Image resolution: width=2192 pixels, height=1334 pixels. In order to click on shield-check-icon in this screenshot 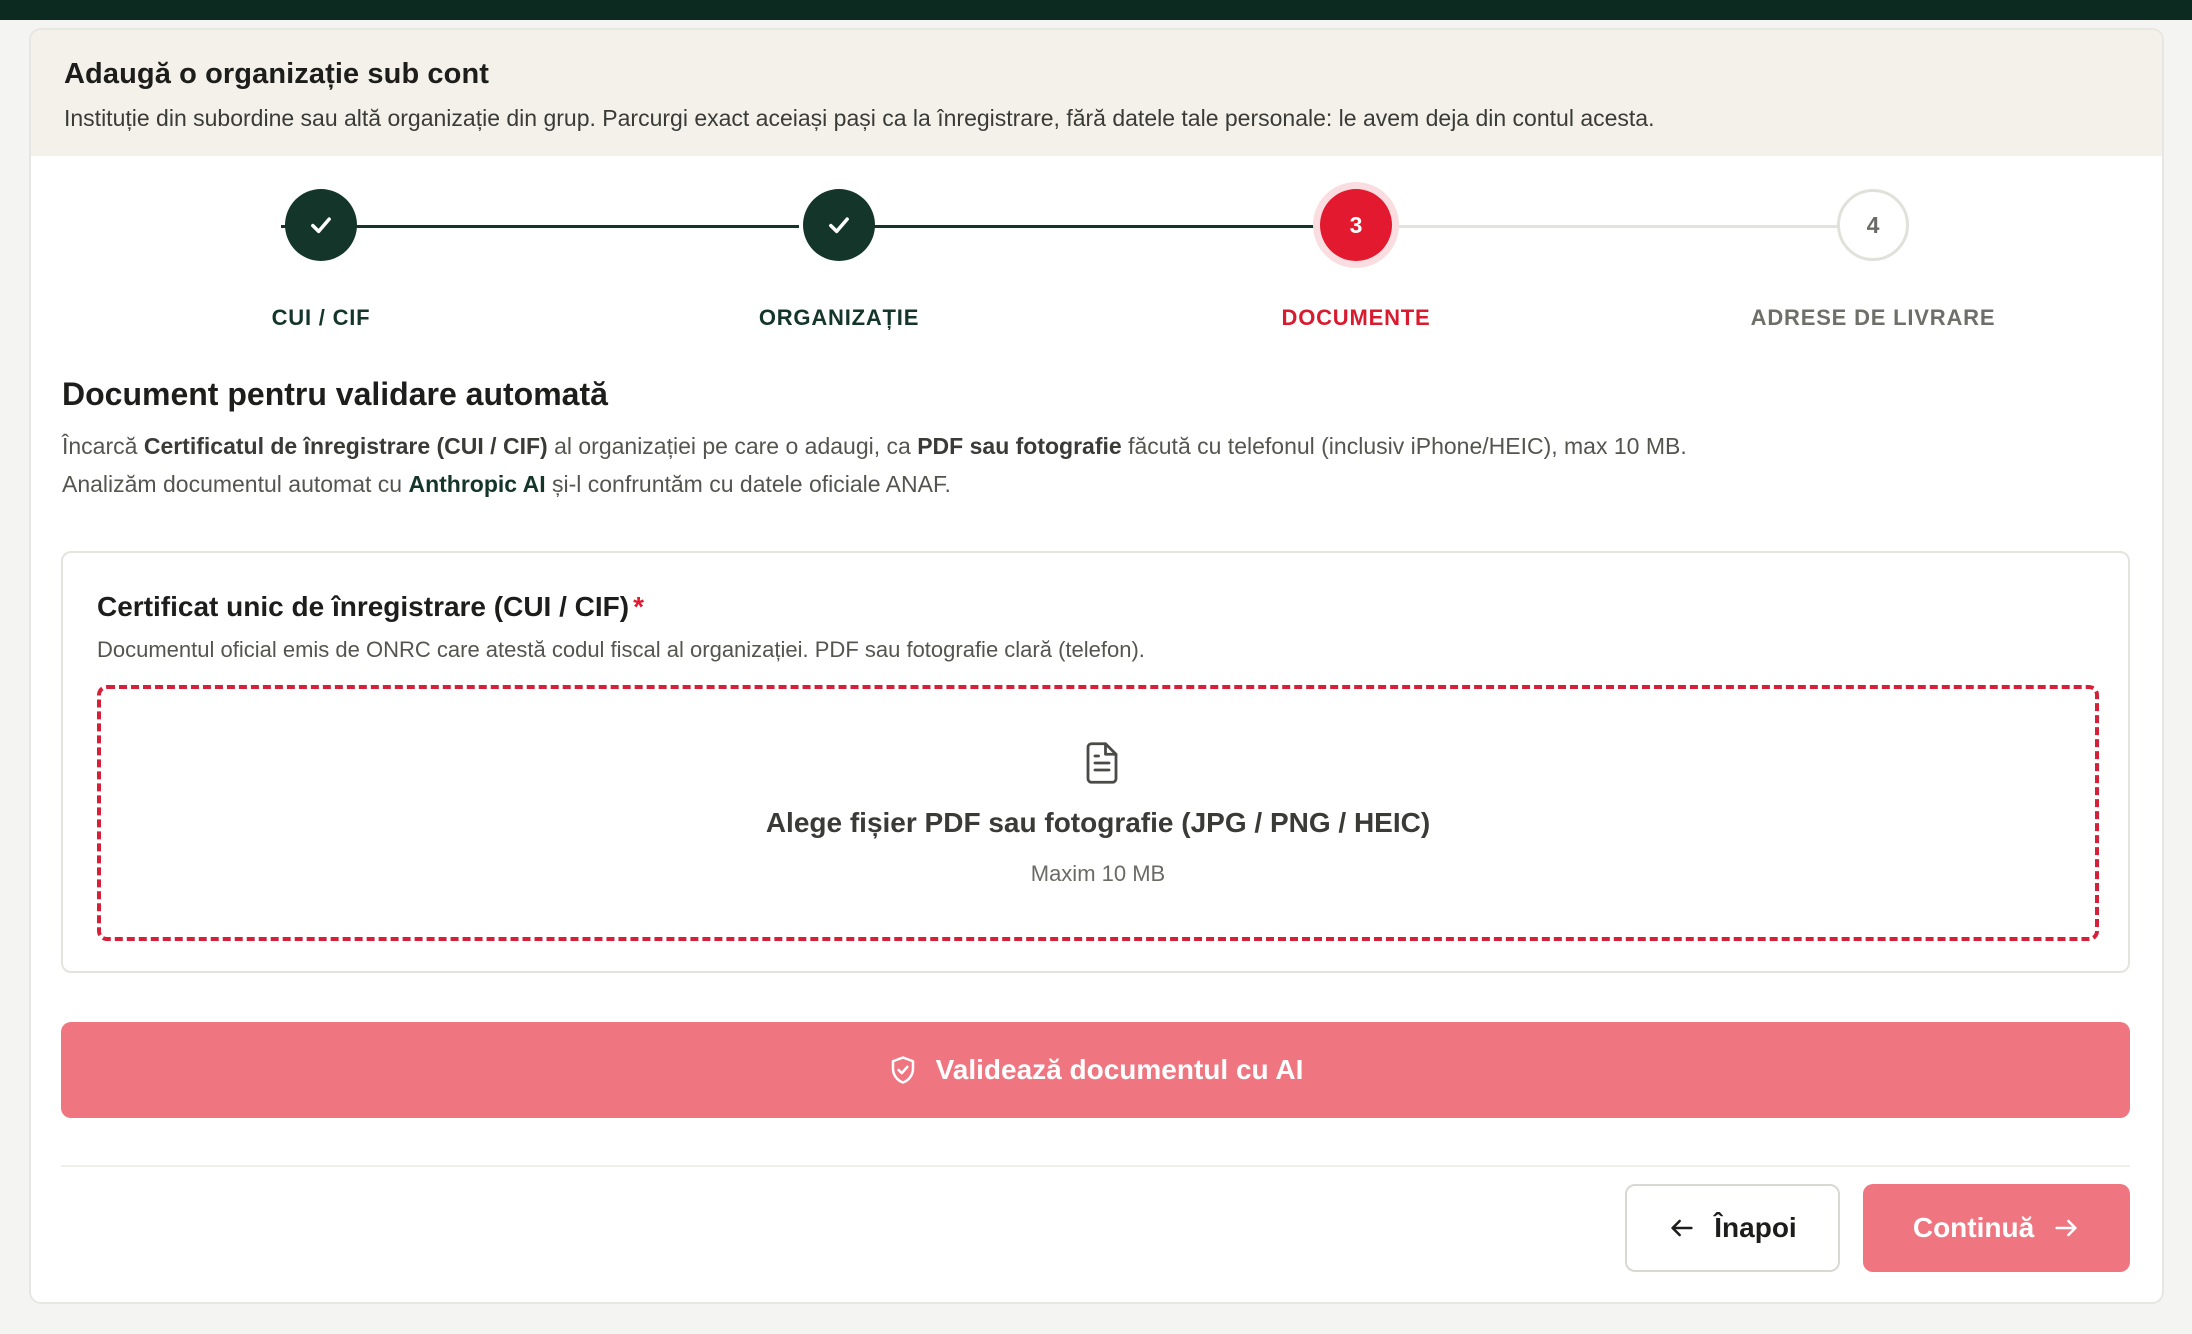, I will do `click(902, 1070)`.